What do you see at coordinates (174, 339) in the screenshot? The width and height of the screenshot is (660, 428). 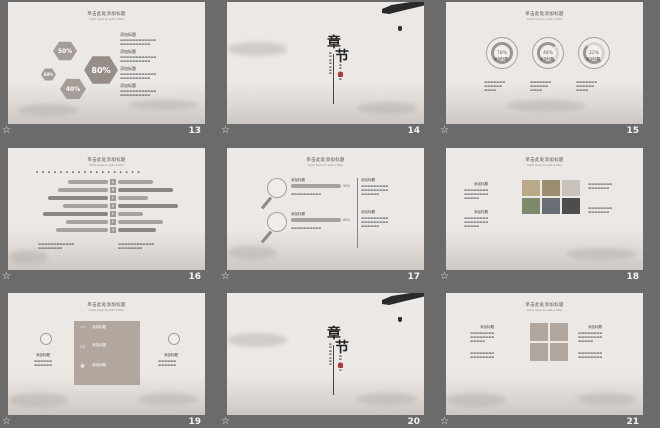 I see `lock-icon` at bounding box center [174, 339].